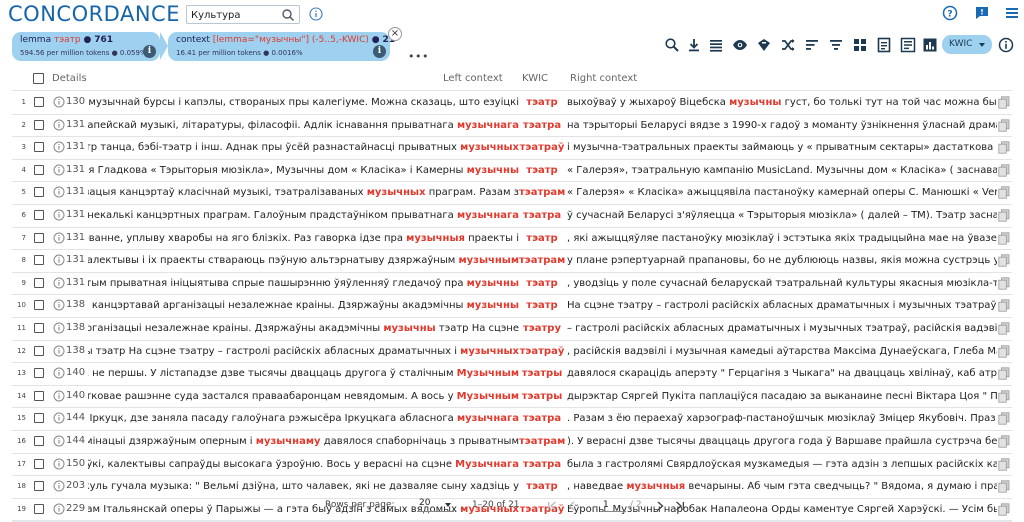 This screenshot has width=1024, height=522. Describe the element at coordinates (75, 440) in the screenshot. I see `document-id: 144` at that location.